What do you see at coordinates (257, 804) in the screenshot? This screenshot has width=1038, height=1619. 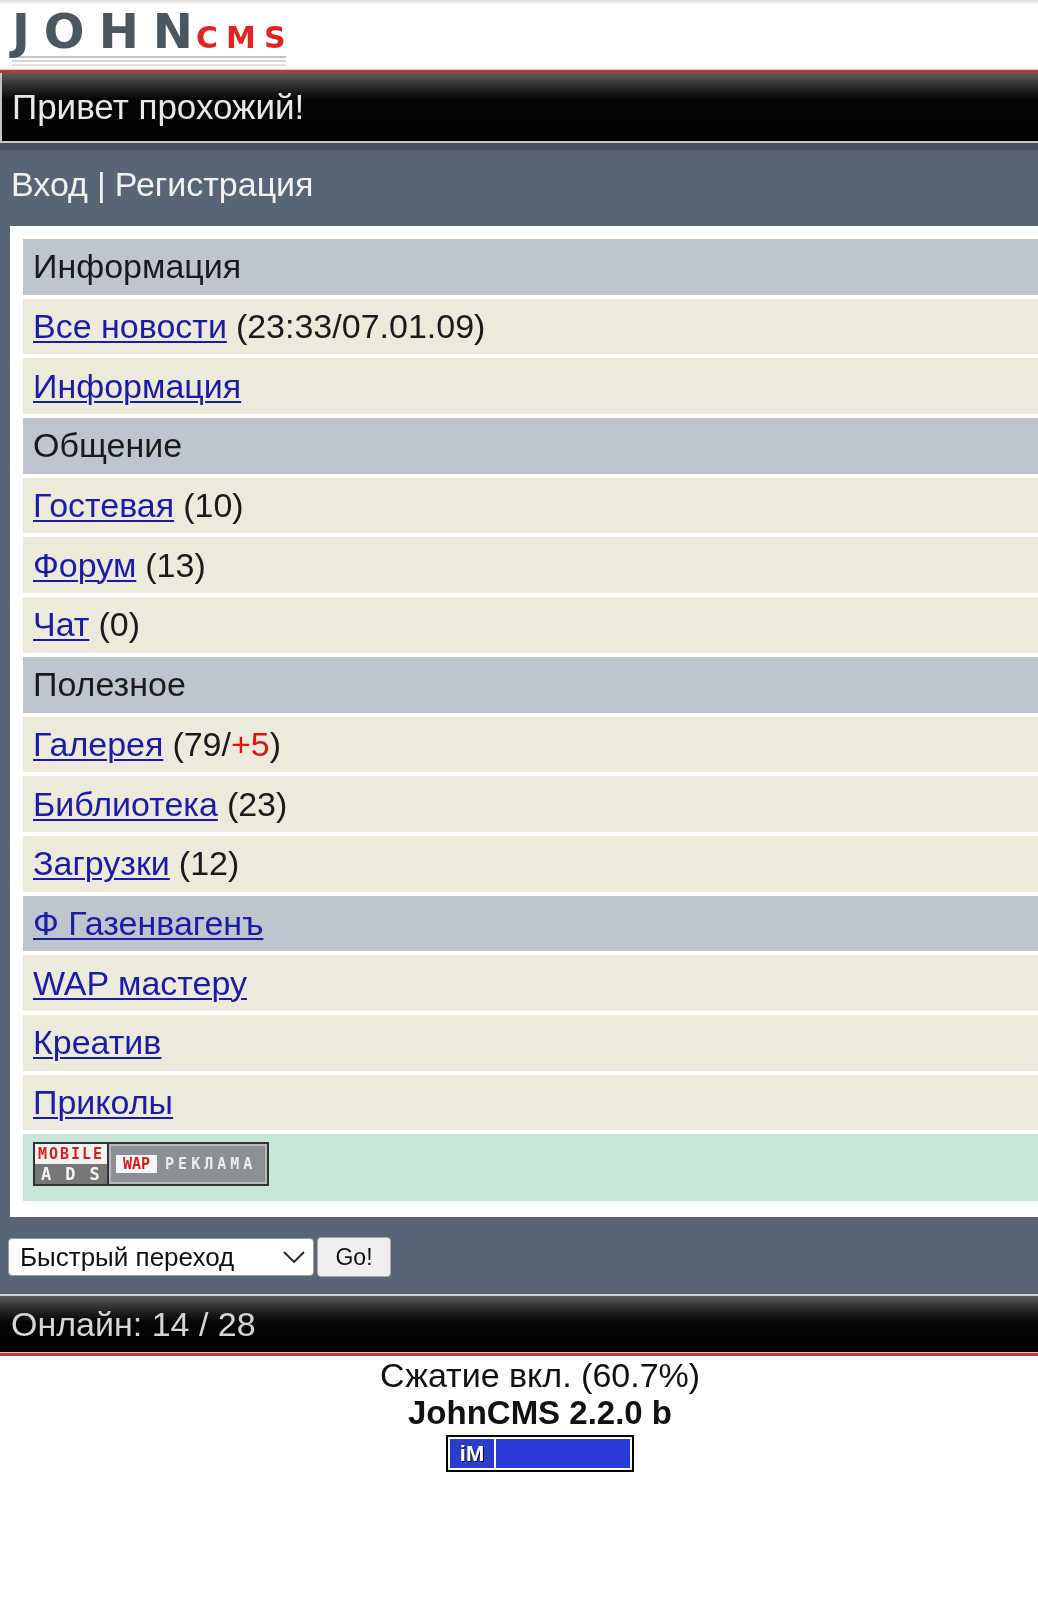 I see `item-count: (23)` at bounding box center [257, 804].